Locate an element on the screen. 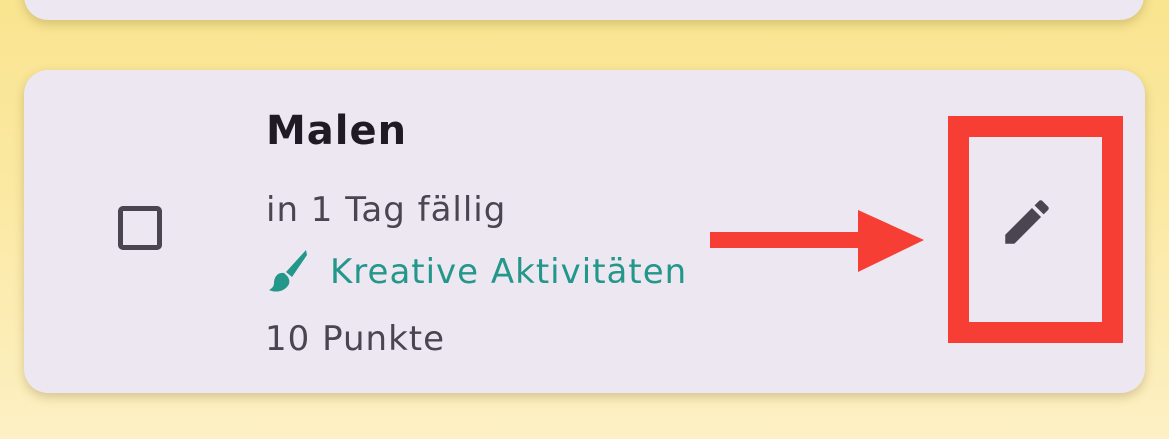 This screenshot has height=439, width=1169. task-points: 10 Punkte is located at coordinates (355, 339).